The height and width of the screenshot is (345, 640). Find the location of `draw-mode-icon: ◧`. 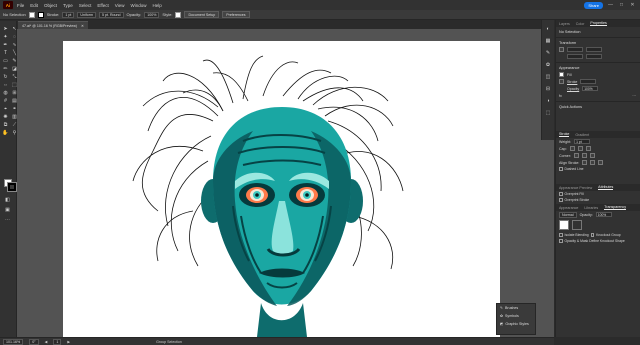

draw-mode-icon: ◧ is located at coordinates (7, 200).